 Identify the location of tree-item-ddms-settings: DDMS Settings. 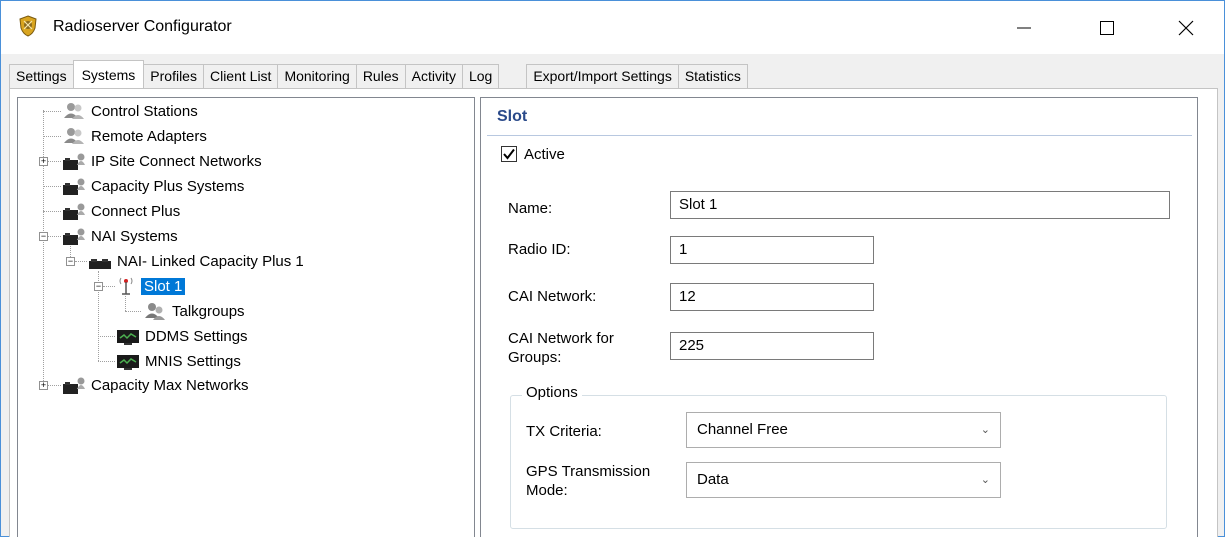
(182, 336).